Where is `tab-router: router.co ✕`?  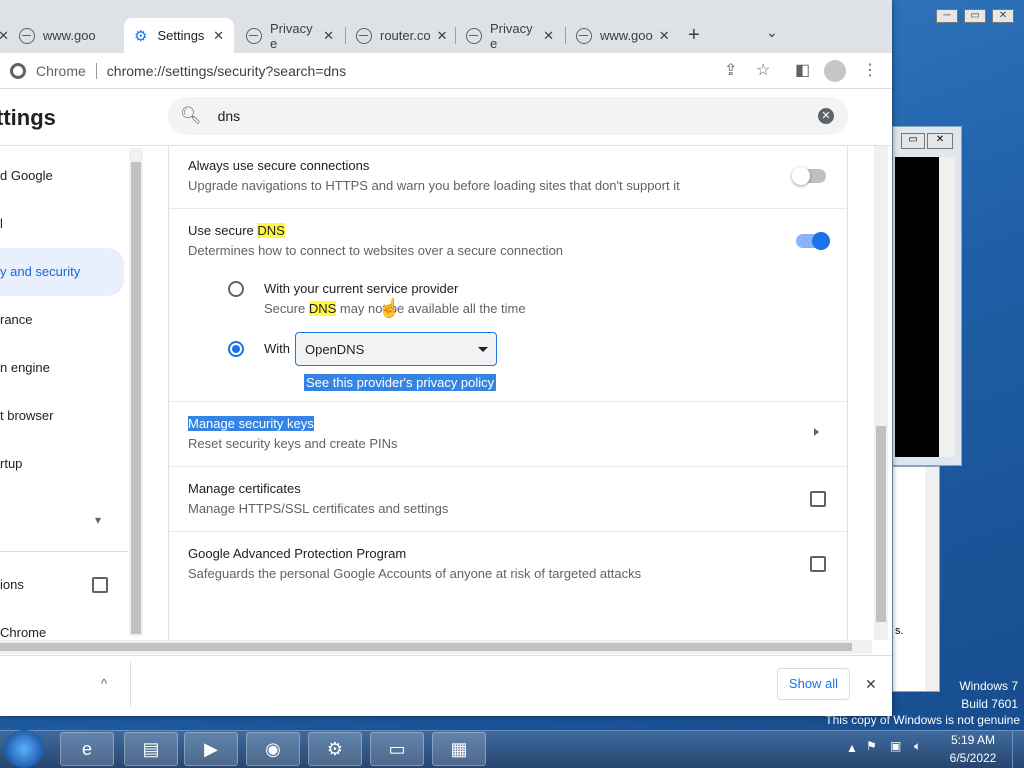
tab-router: router.co ✕ is located at coordinates (400, 35).